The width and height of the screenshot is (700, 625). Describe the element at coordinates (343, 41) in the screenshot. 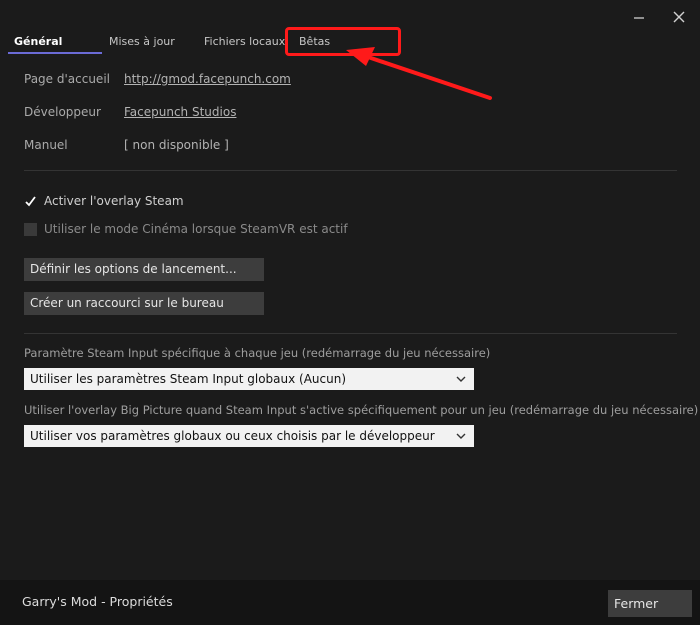

I see `annotation-highlight-box` at that location.